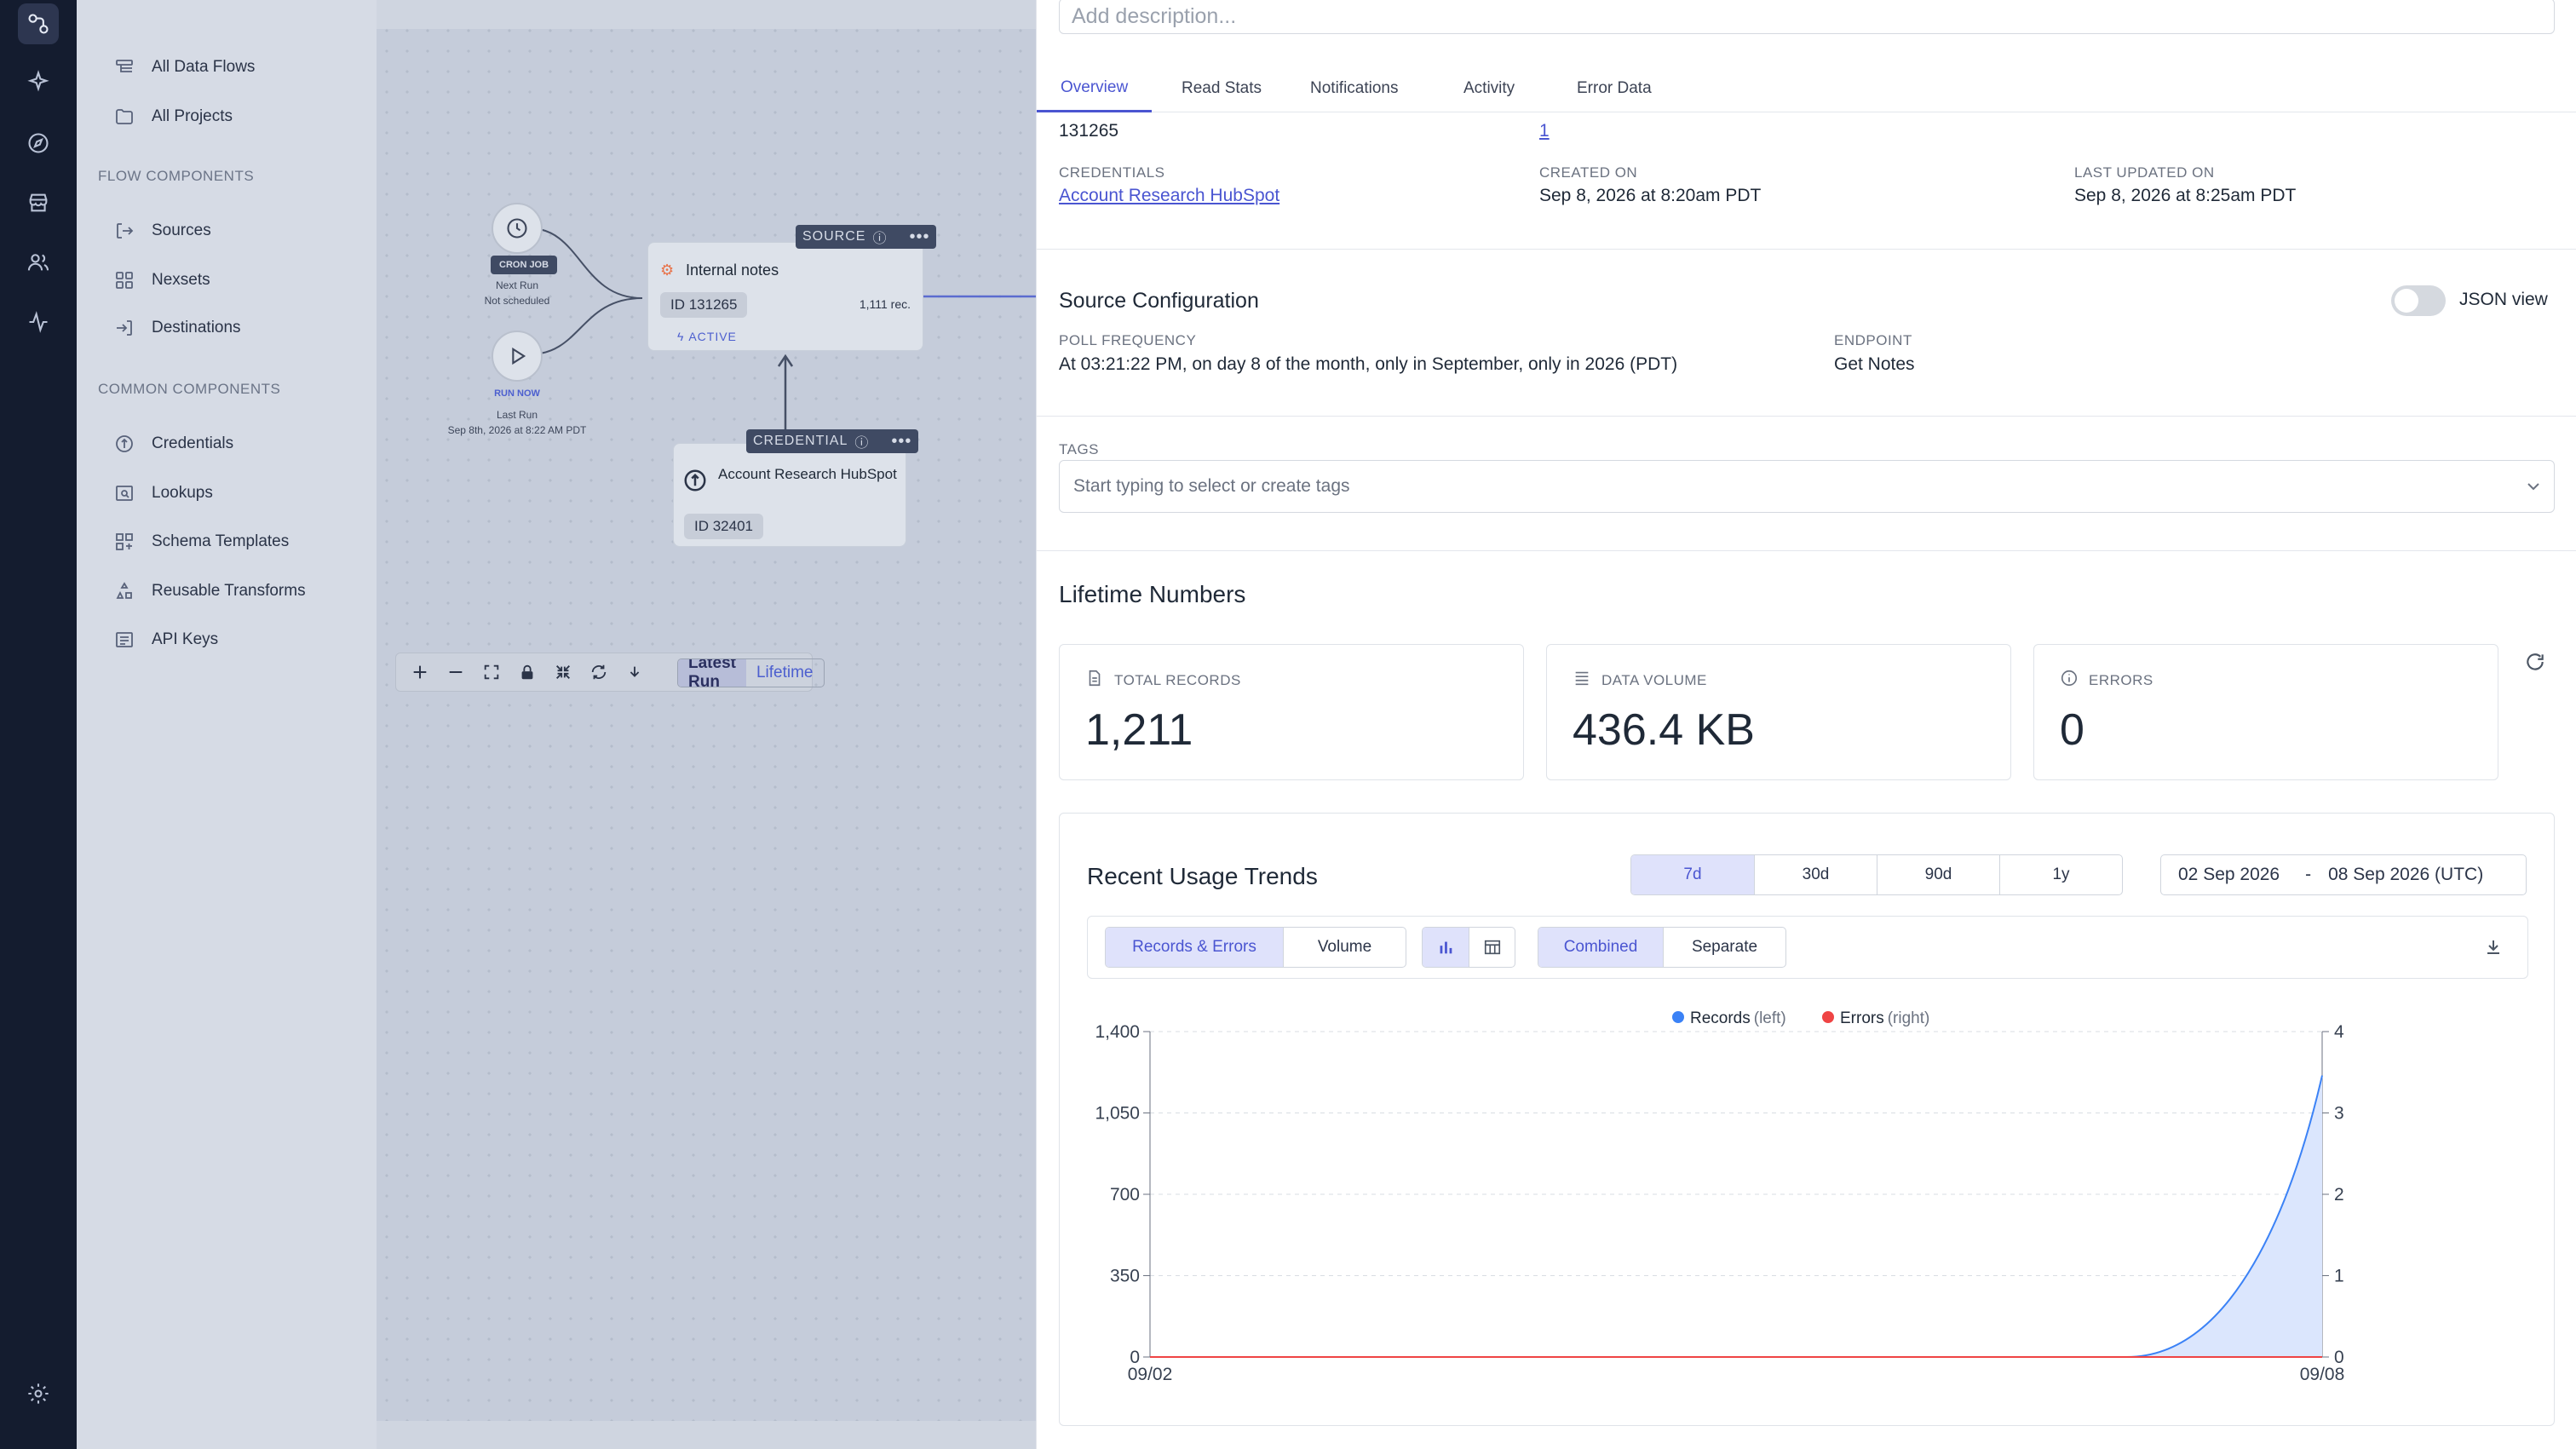  I want to click on nav-item-destinations: Destinations, so click(177, 328).